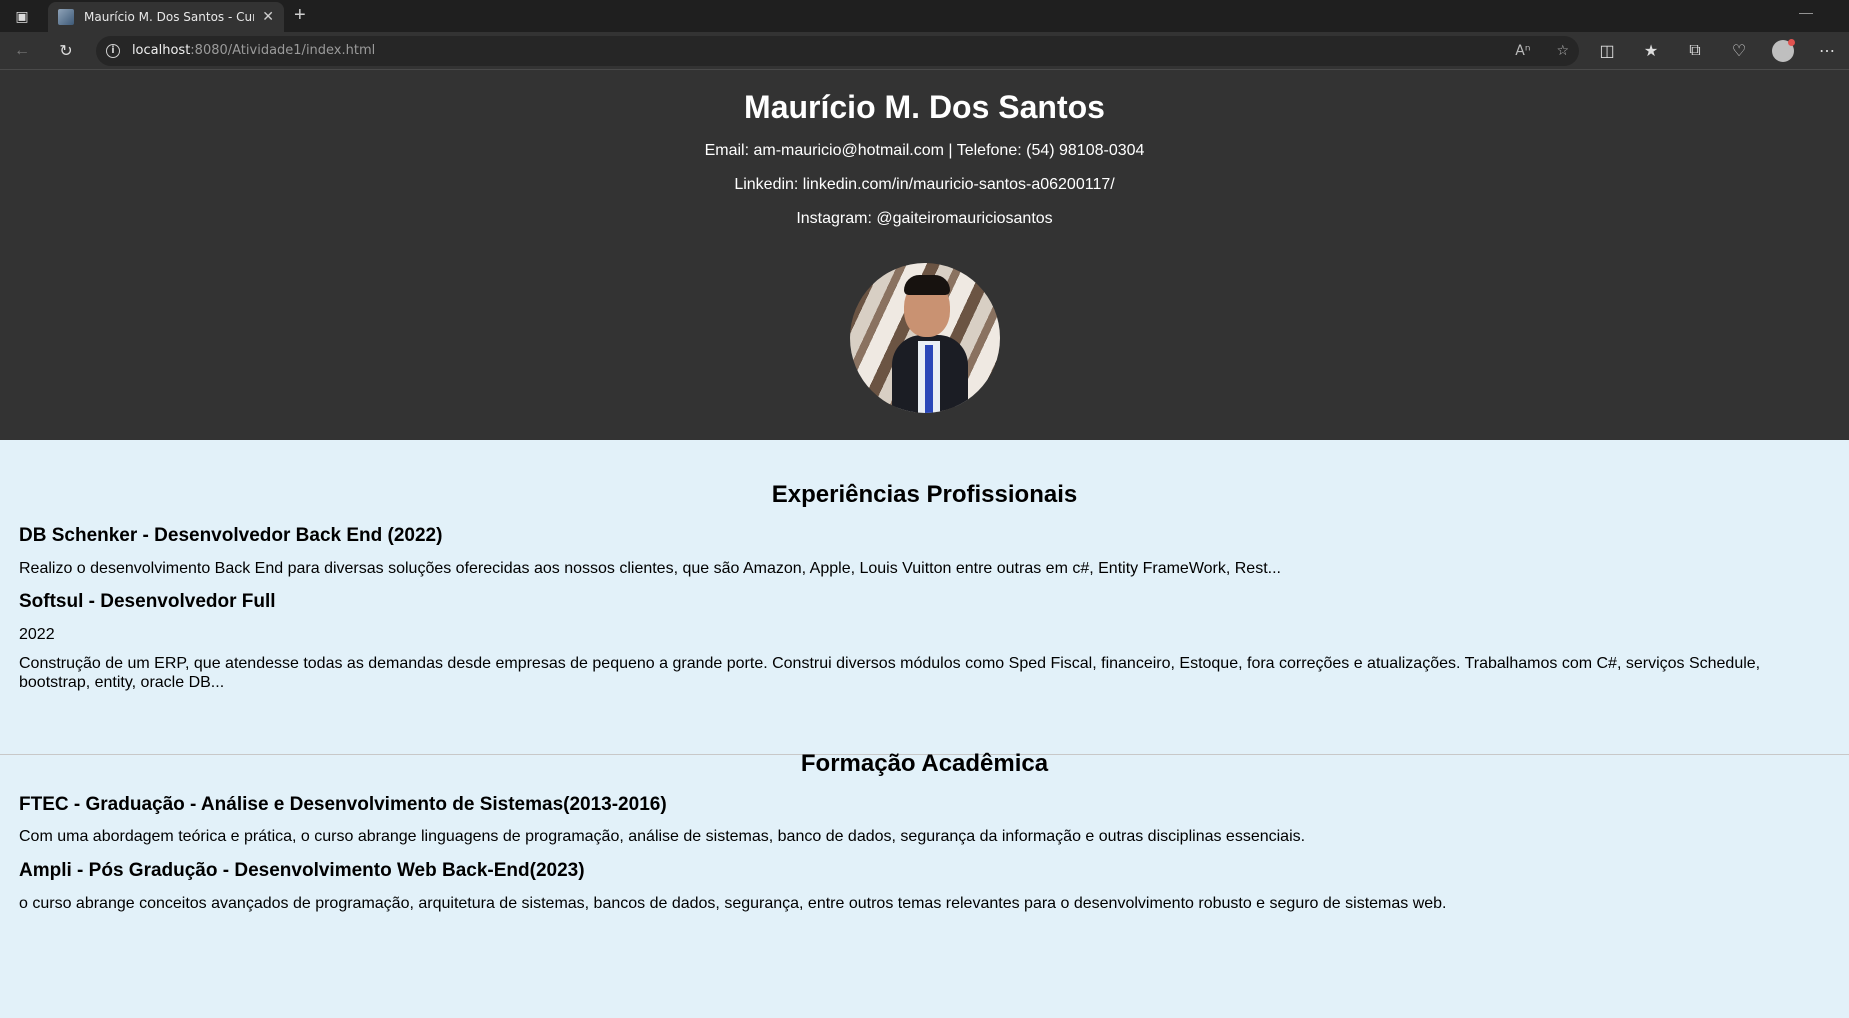 This screenshot has width=1849, height=1018. I want to click on close-tab-icon: ✕, so click(268, 17).